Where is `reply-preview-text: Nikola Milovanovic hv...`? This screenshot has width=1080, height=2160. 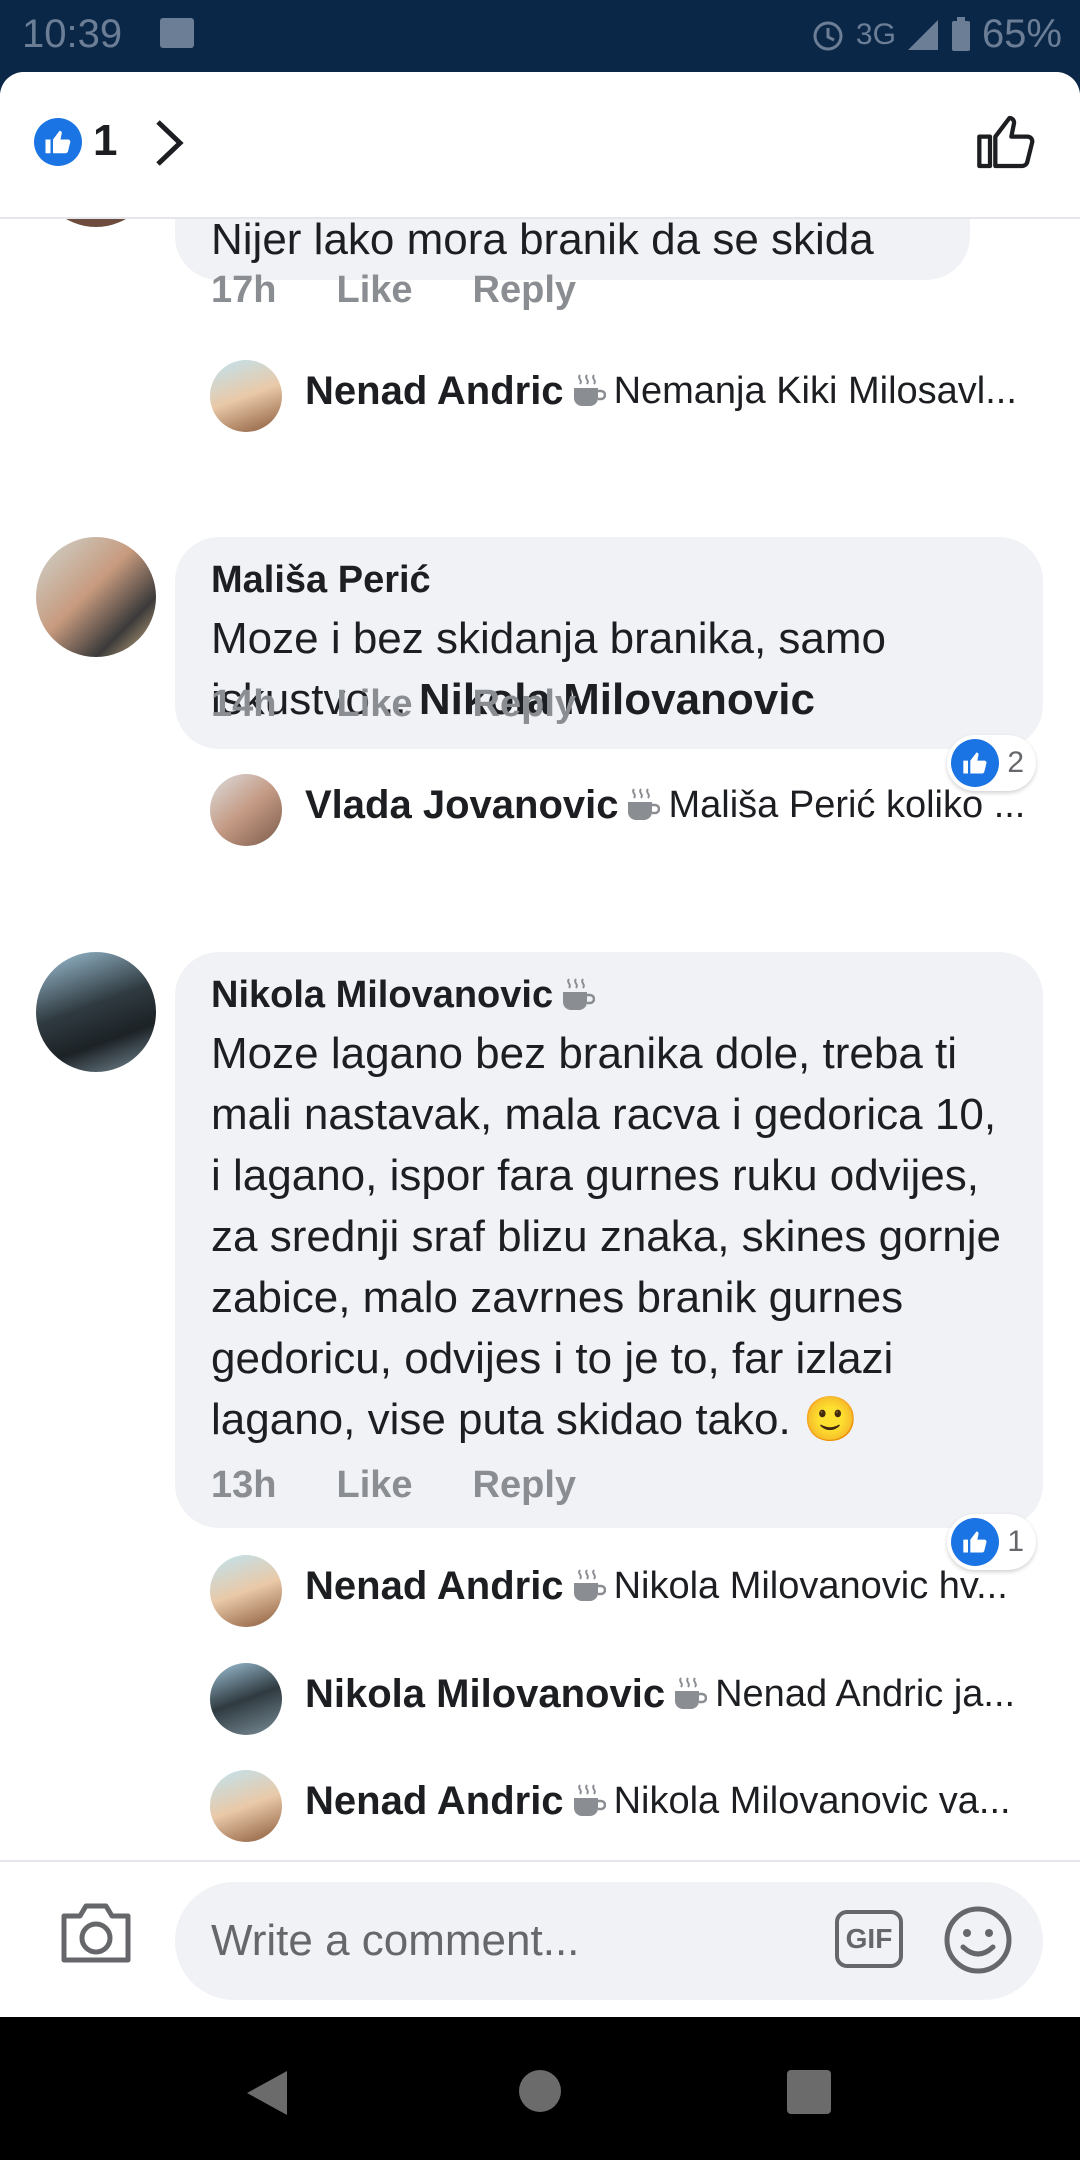
reply-preview-text: Nikola Milovanovic hv... is located at coordinates (810, 1586).